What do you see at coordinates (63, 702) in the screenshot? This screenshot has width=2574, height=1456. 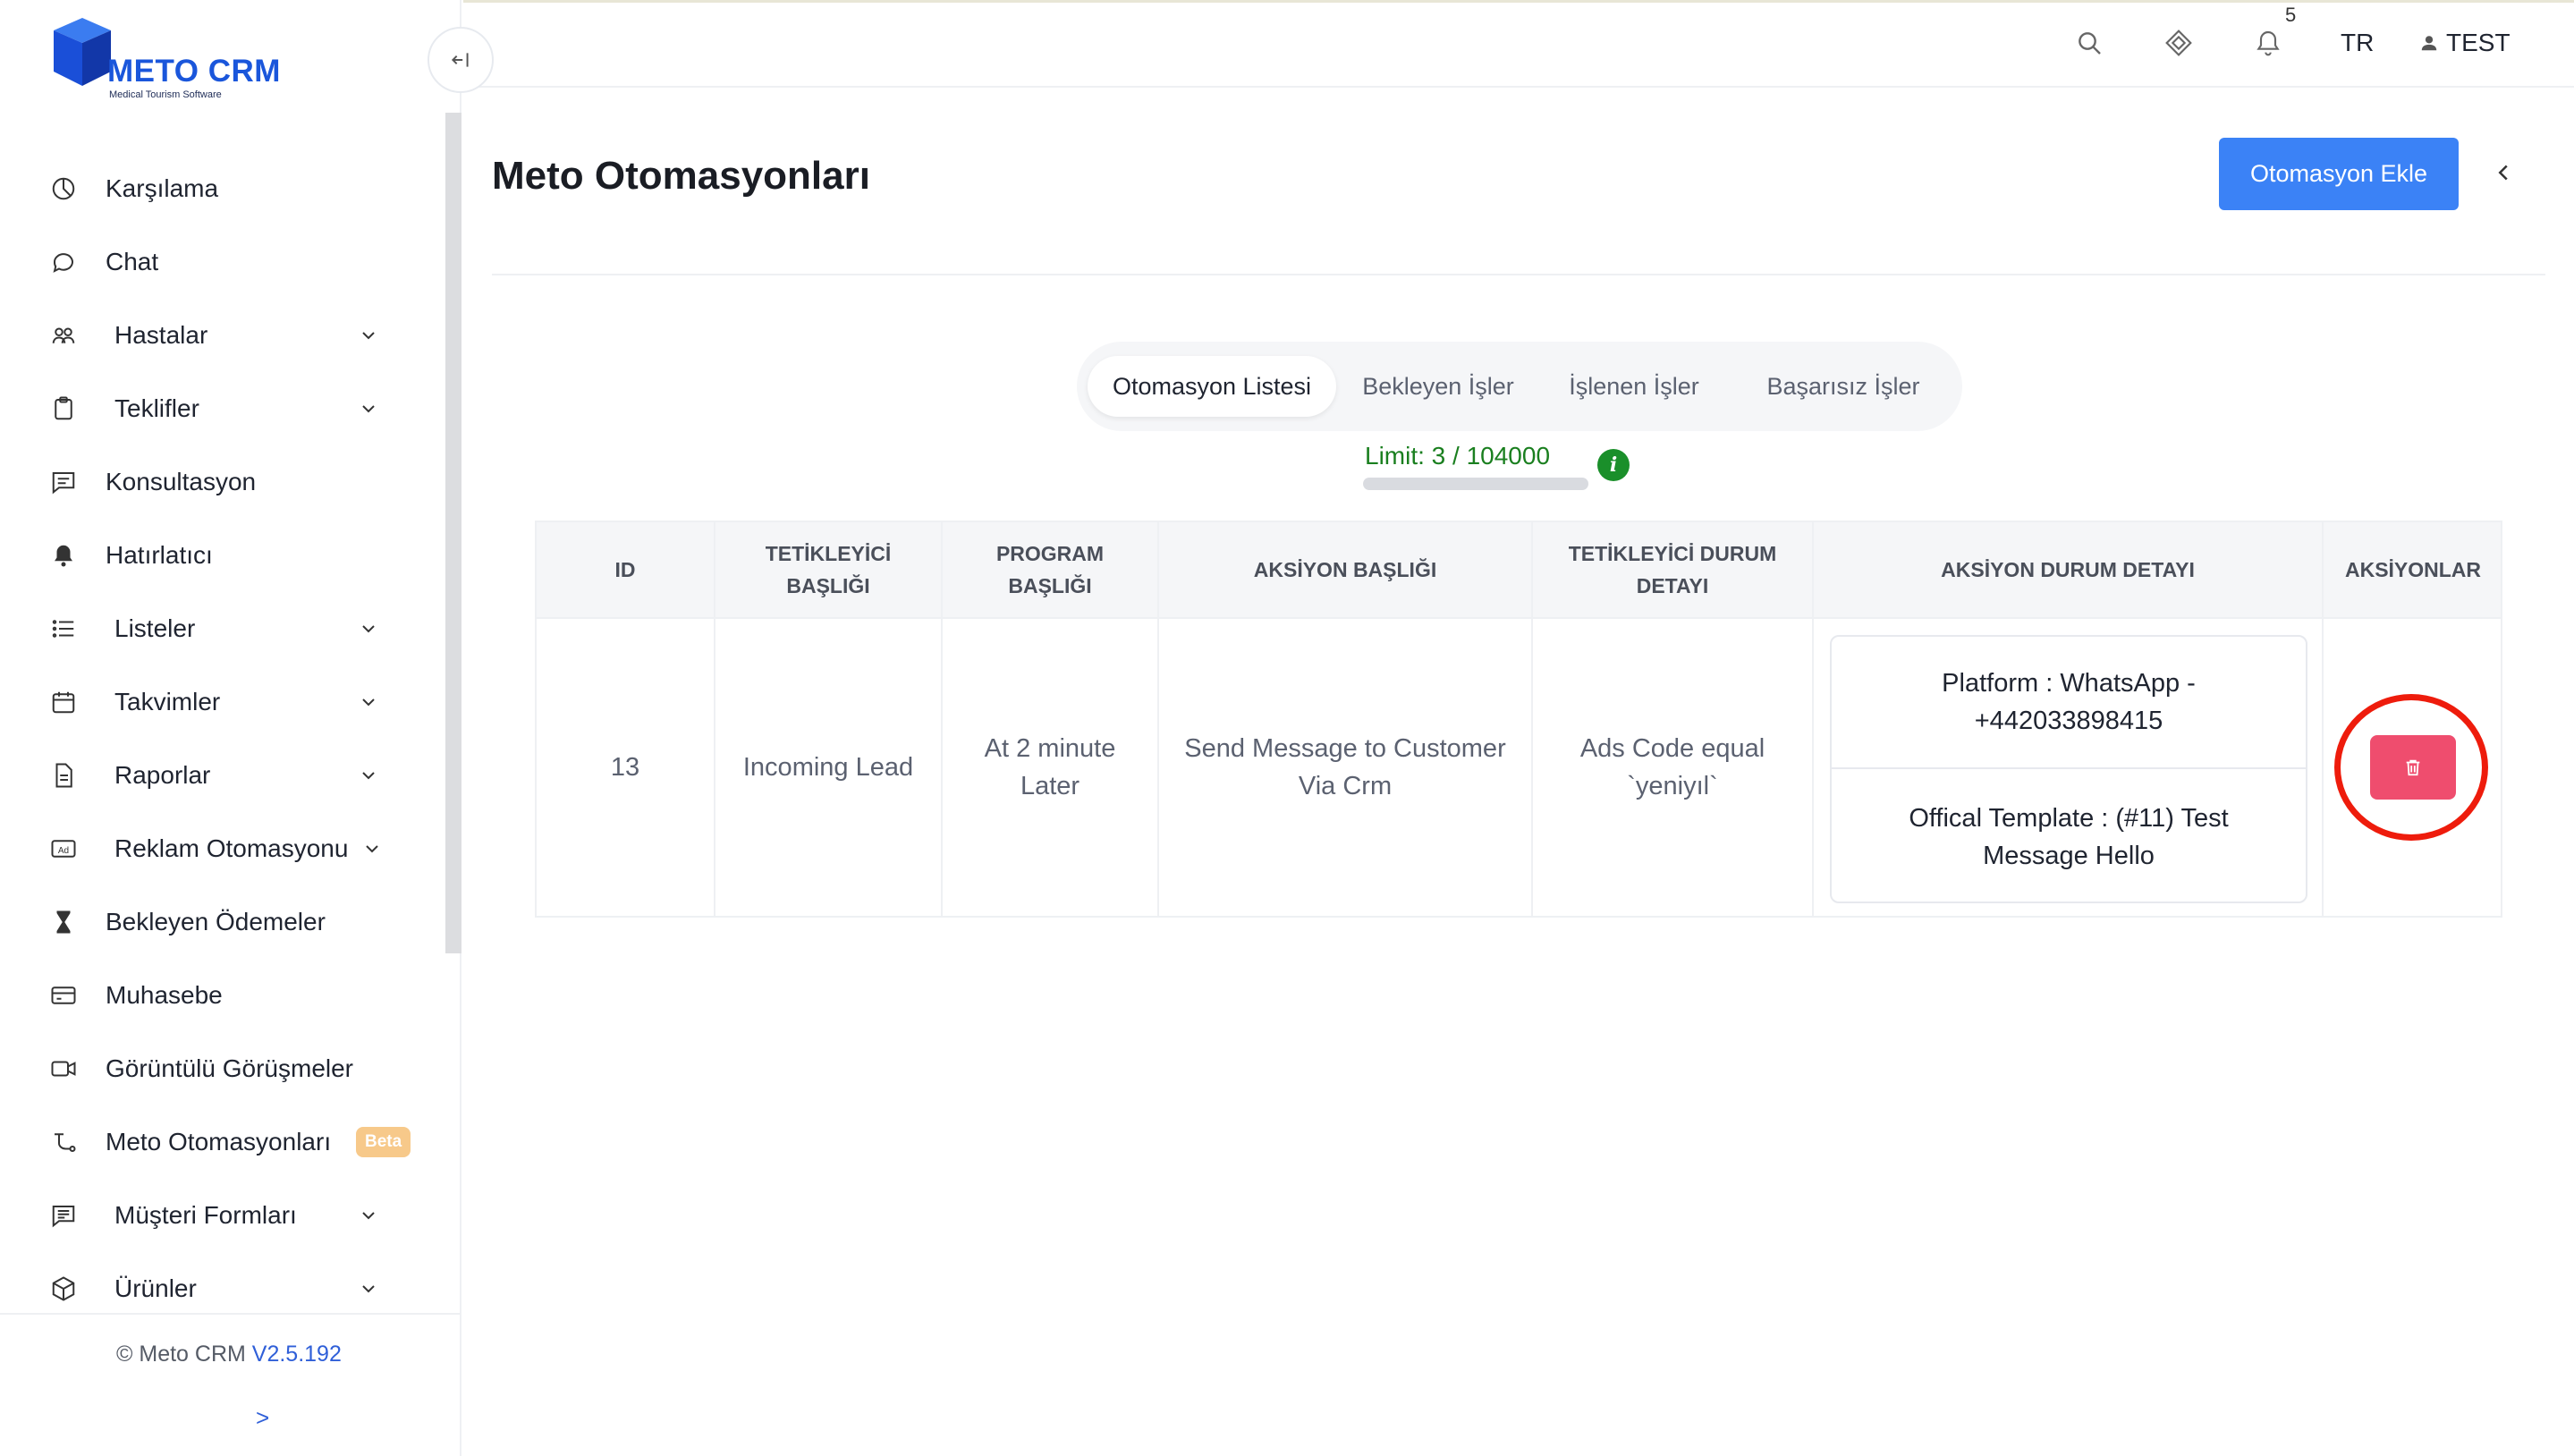 I see `calendar-icon` at bounding box center [63, 702].